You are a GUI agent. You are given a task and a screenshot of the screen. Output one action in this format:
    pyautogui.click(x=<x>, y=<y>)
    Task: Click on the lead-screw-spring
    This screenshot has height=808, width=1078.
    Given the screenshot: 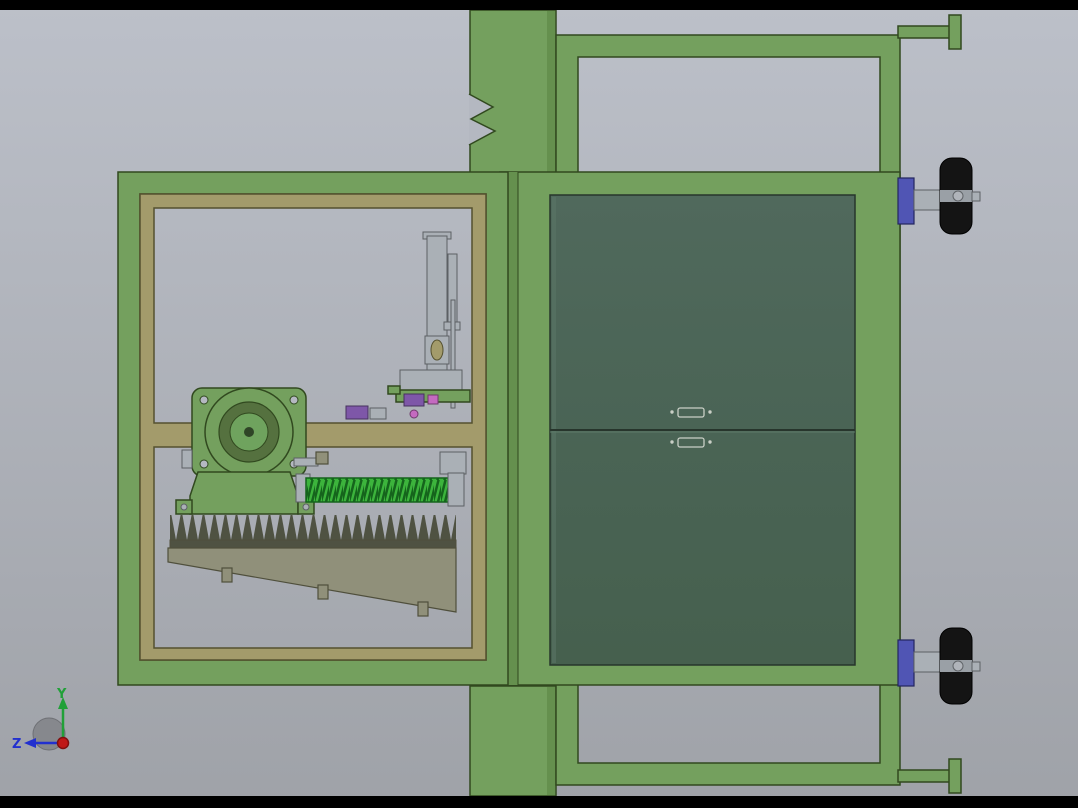 What is the action you would take?
    pyautogui.click(x=386, y=479)
    